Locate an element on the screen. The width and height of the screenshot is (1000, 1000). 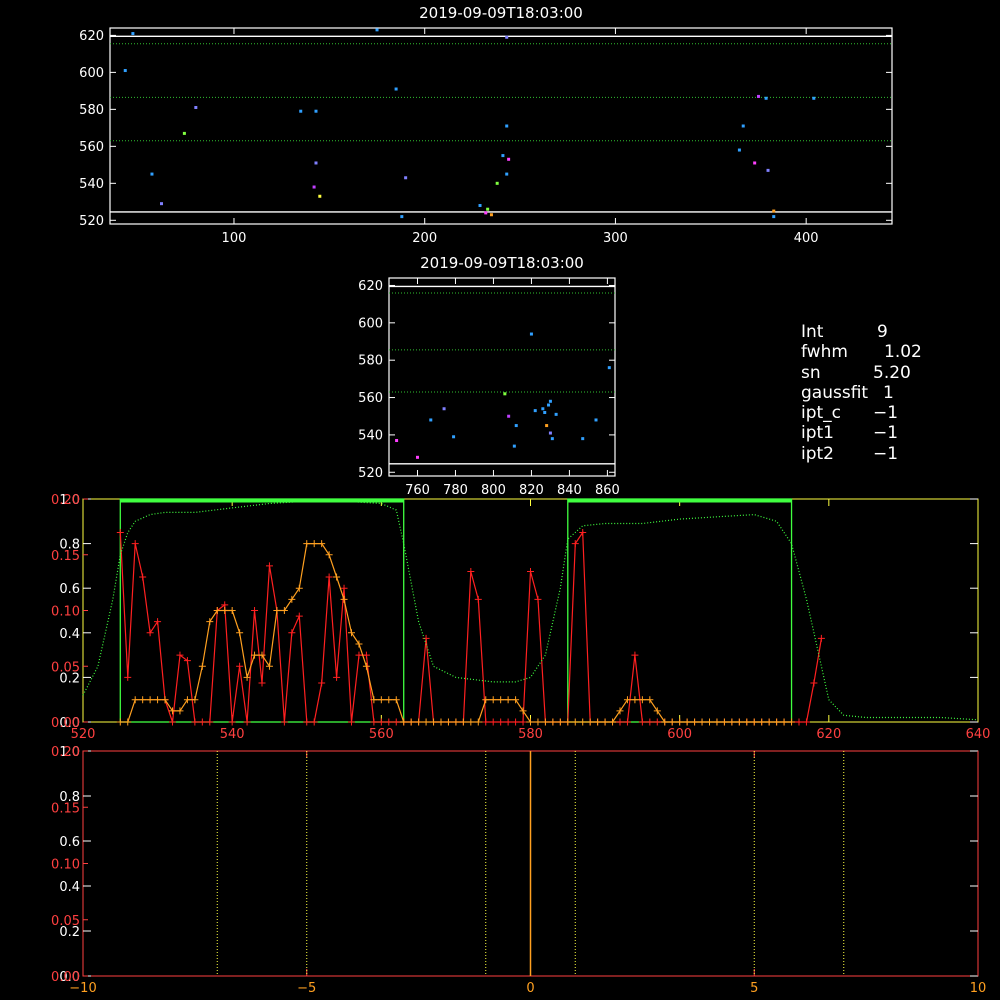
x-tick-label: 100 is located at coordinates (234, 238).